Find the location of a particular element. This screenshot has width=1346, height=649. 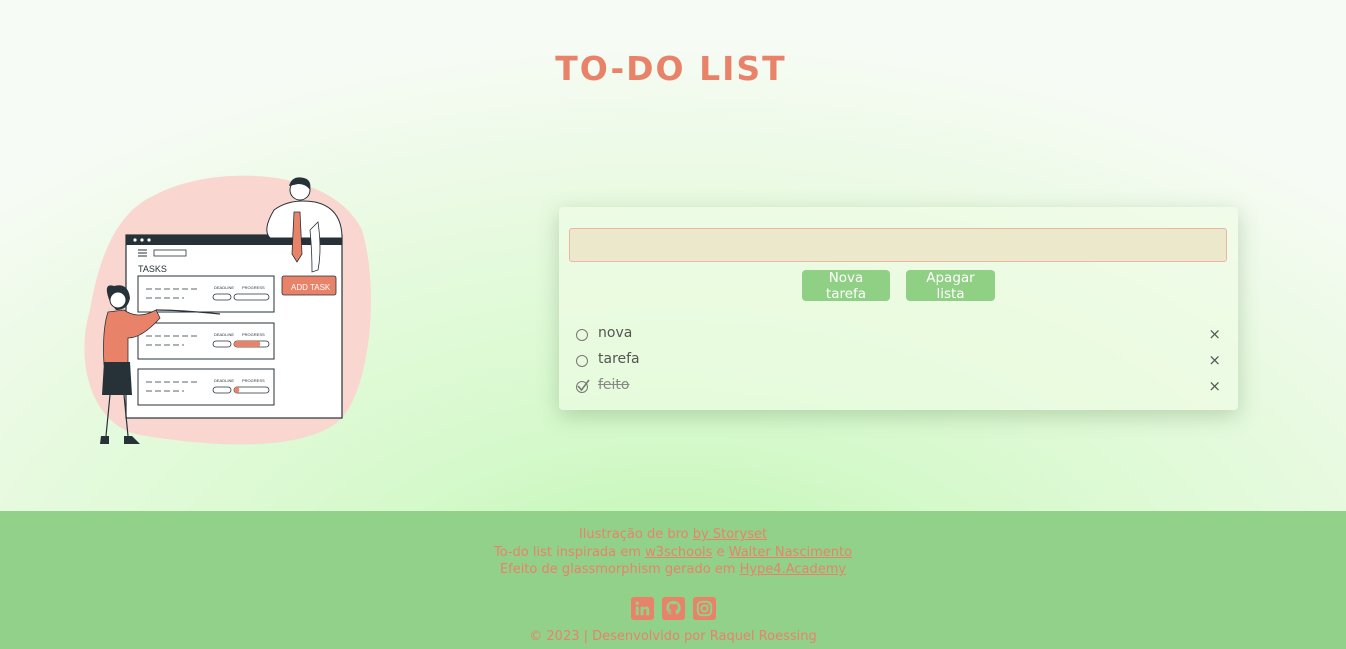

clear-list-button: Apagar lista is located at coordinates (950, 286).